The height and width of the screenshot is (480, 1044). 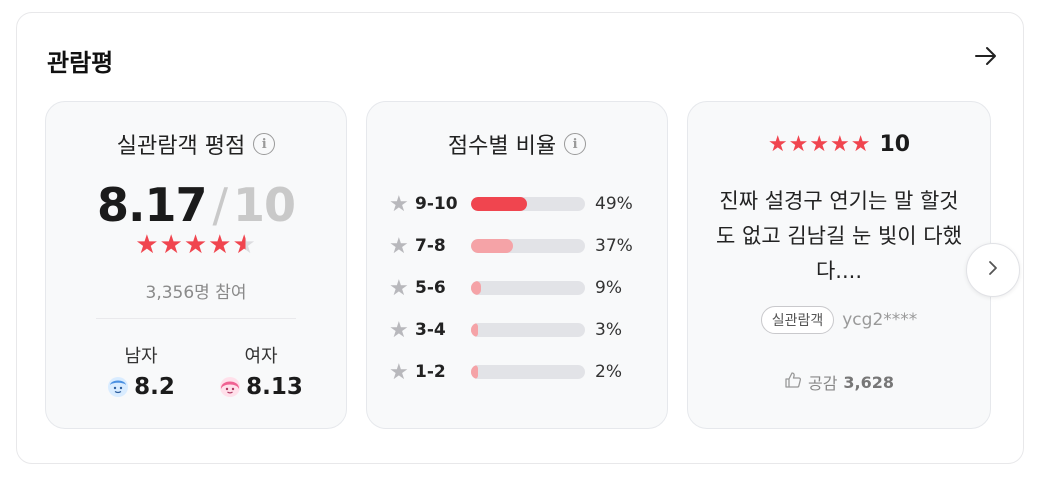 I want to click on next-button, so click(x=993, y=270).